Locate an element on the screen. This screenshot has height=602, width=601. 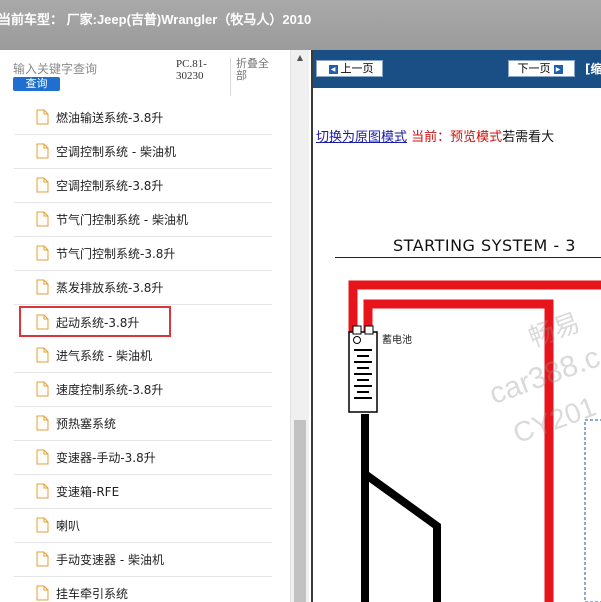
arrow-right-icon: ▶ is located at coordinates (558, 69).